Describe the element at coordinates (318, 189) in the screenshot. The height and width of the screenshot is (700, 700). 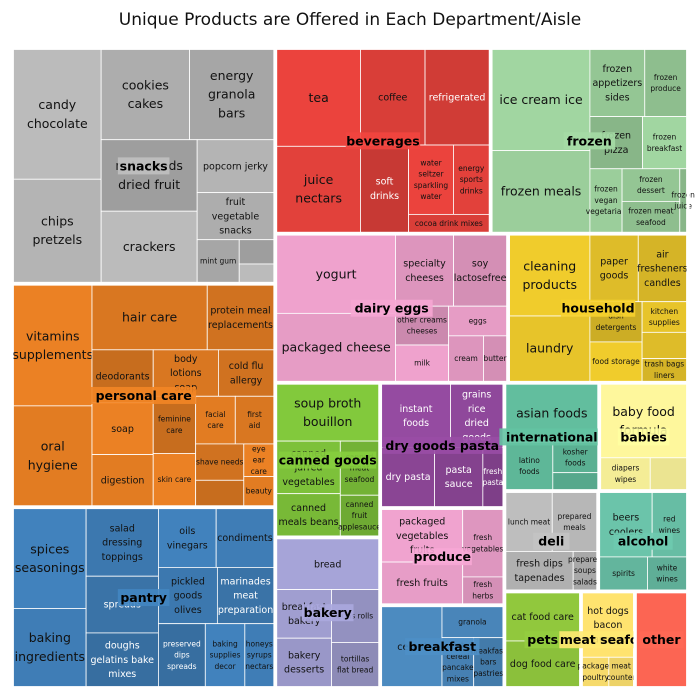
I see `aisle-tile-juice-nectars` at that location.